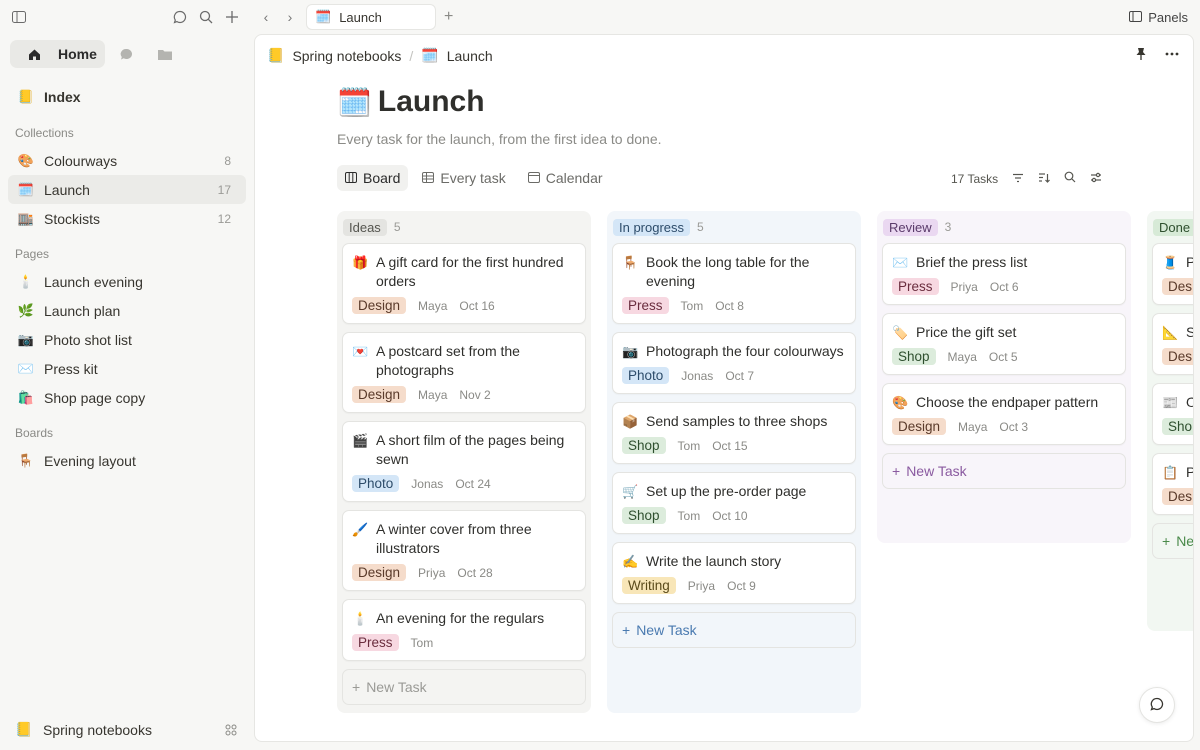 This screenshot has height=750, width=1200. I want to click on breadcrumb: 📒 Spring notebooks / 🗓️ Launch, so click(380, 55).